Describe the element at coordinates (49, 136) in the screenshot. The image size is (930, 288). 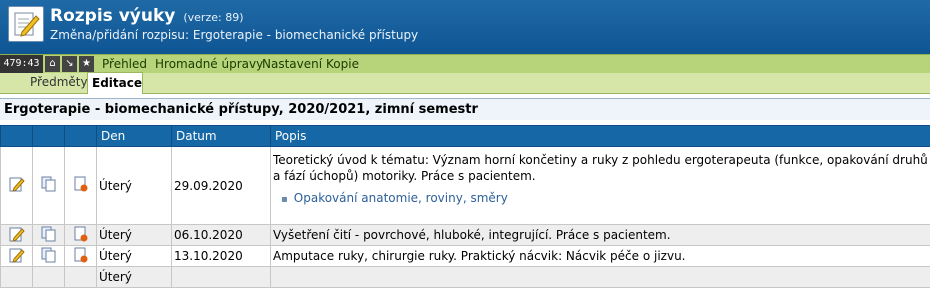
I see `column-header-copy` at that location.